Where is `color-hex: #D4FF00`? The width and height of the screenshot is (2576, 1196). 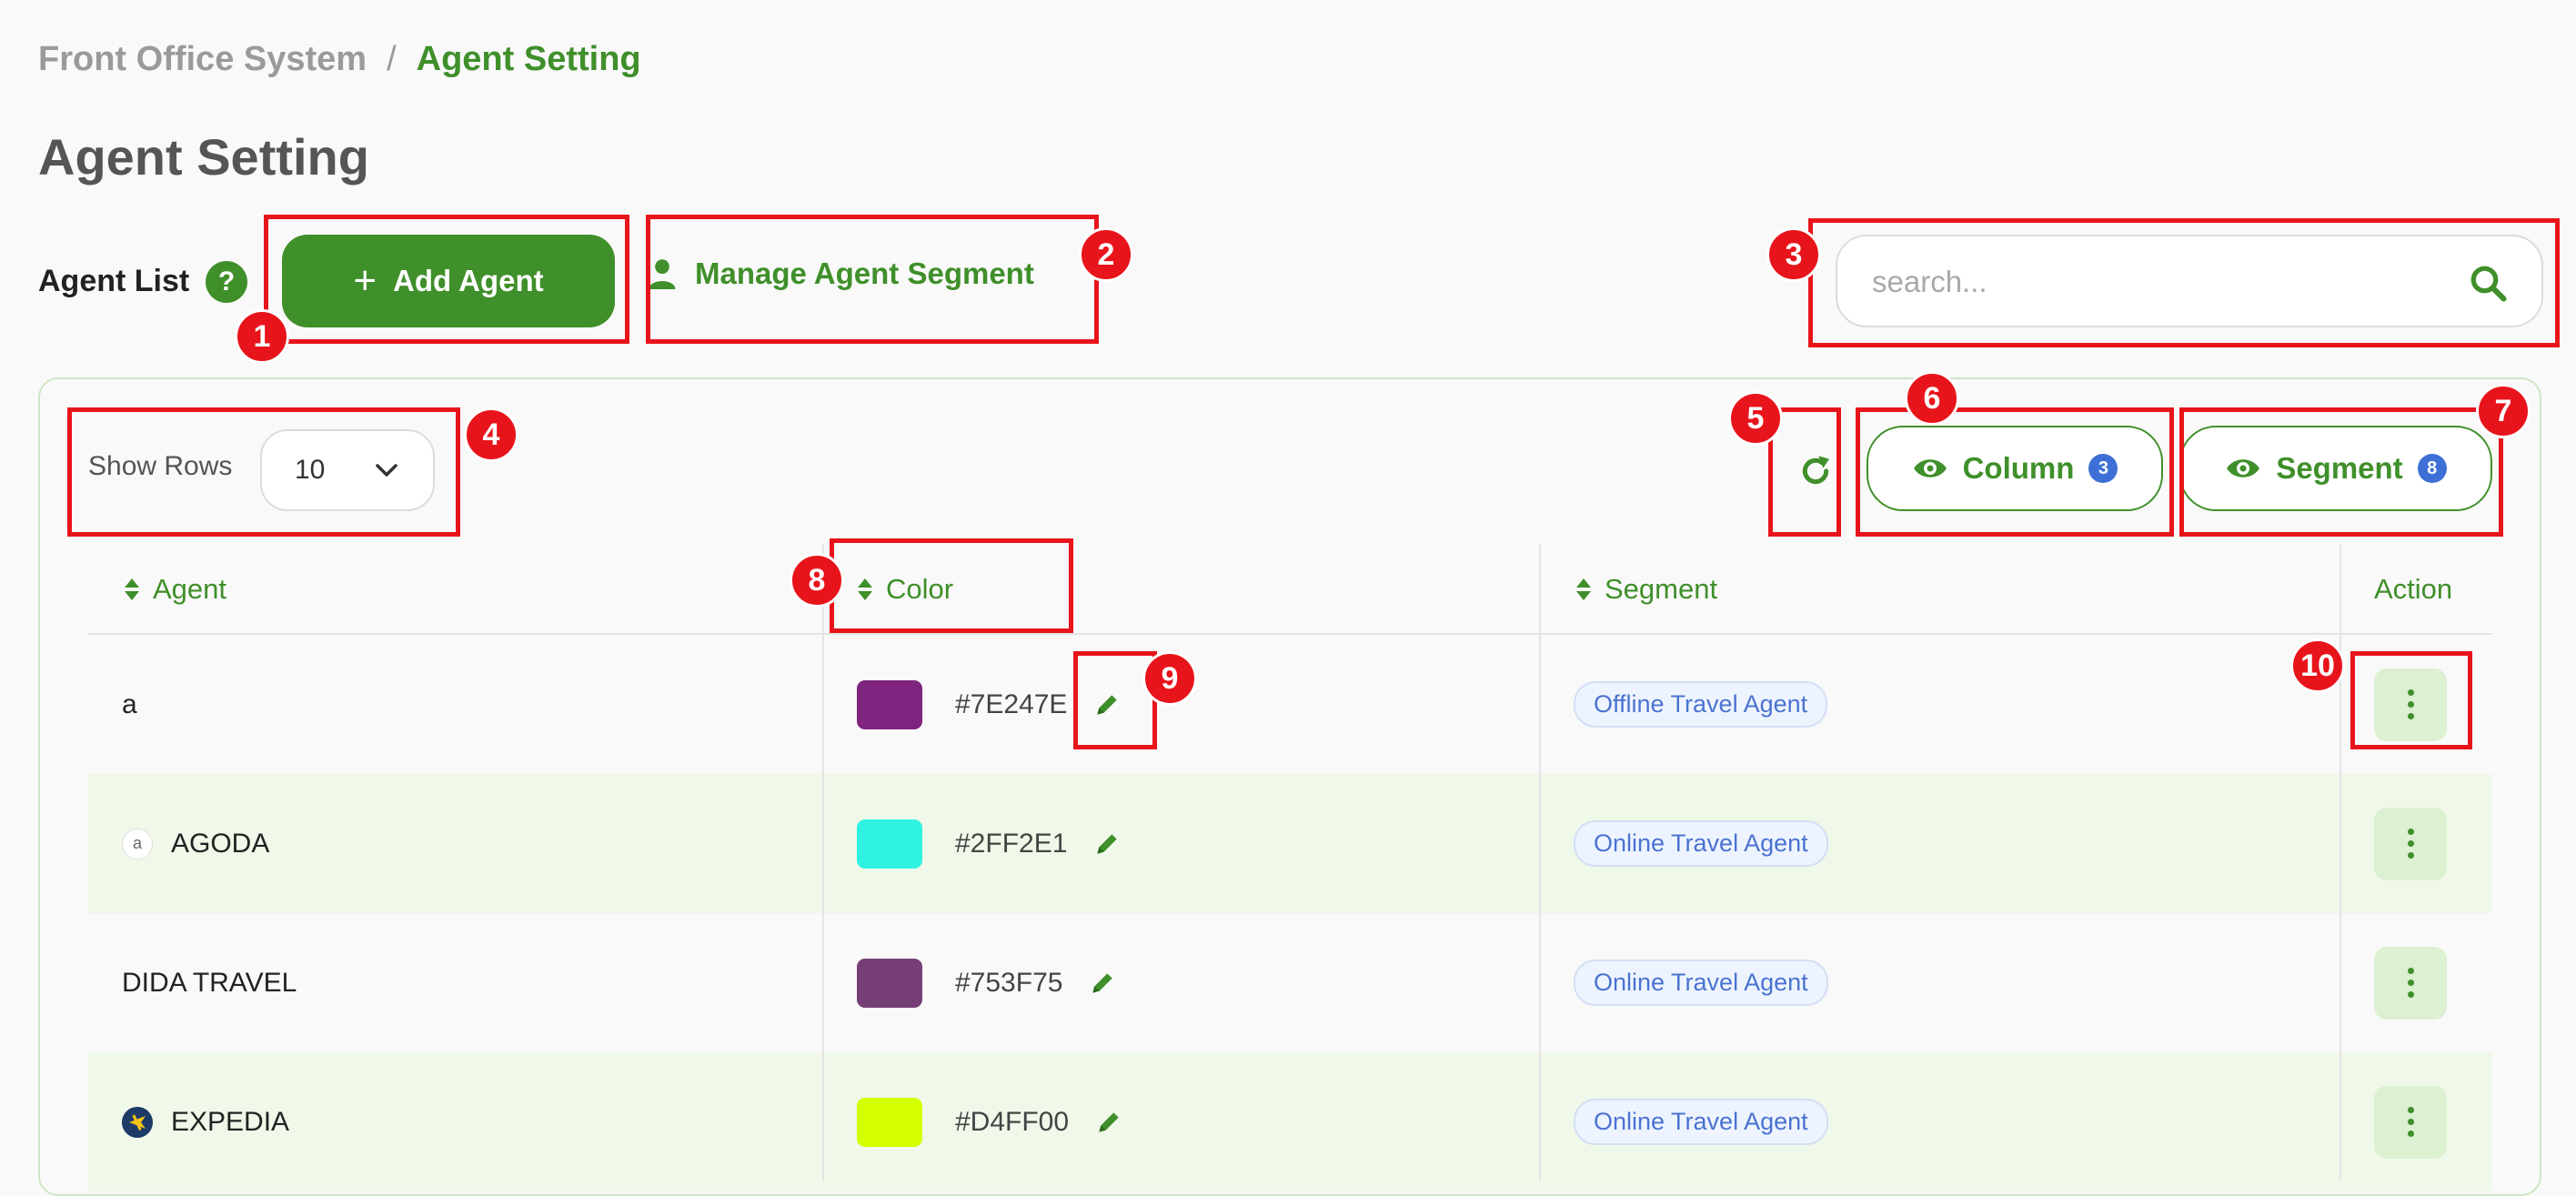
color-hex: #D4FF00 is located at coordinates (1012, 1122).